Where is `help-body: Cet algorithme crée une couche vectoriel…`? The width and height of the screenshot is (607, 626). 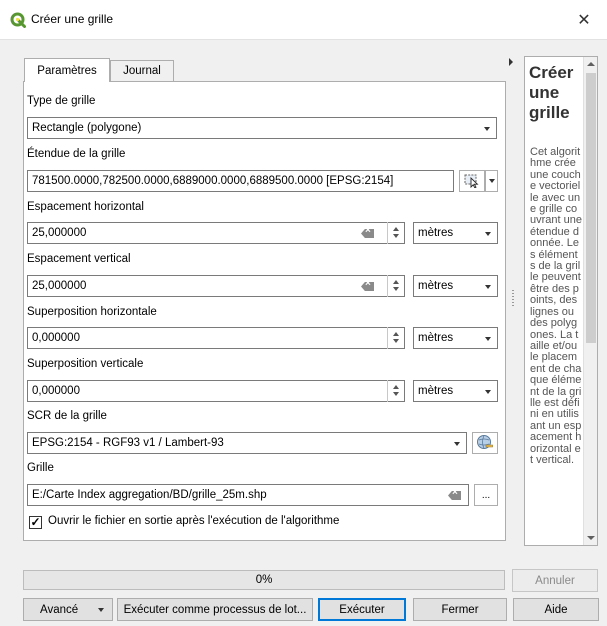
help-body: Cet algorithme crée une couche vectoriel… is located at coordinates (556, 306).